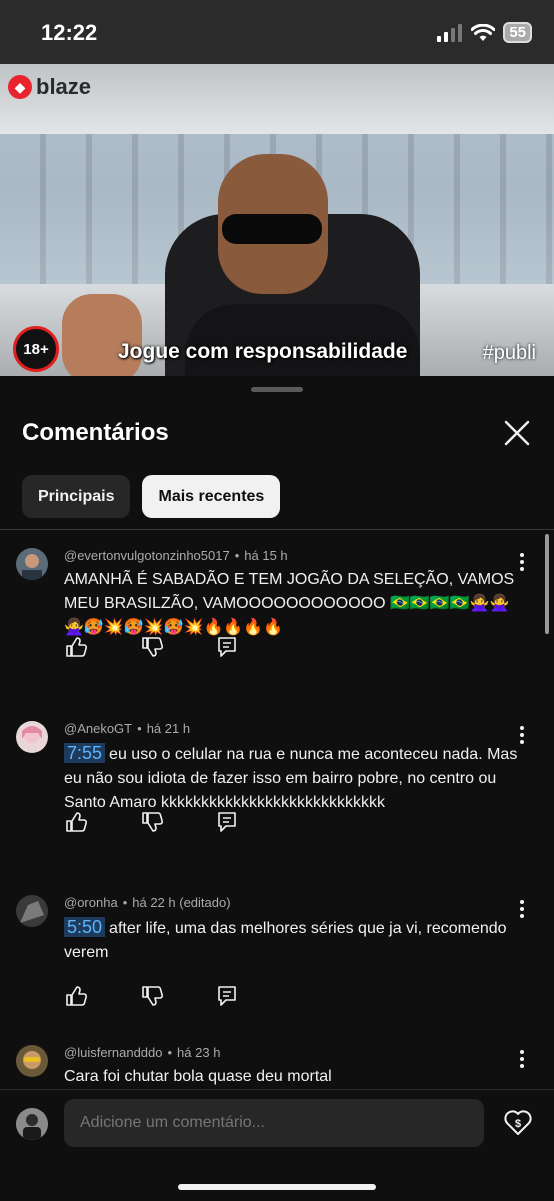 This screenshot has width=554, height=1201. I want to click on video-tag: #publi, so click(509, 353).